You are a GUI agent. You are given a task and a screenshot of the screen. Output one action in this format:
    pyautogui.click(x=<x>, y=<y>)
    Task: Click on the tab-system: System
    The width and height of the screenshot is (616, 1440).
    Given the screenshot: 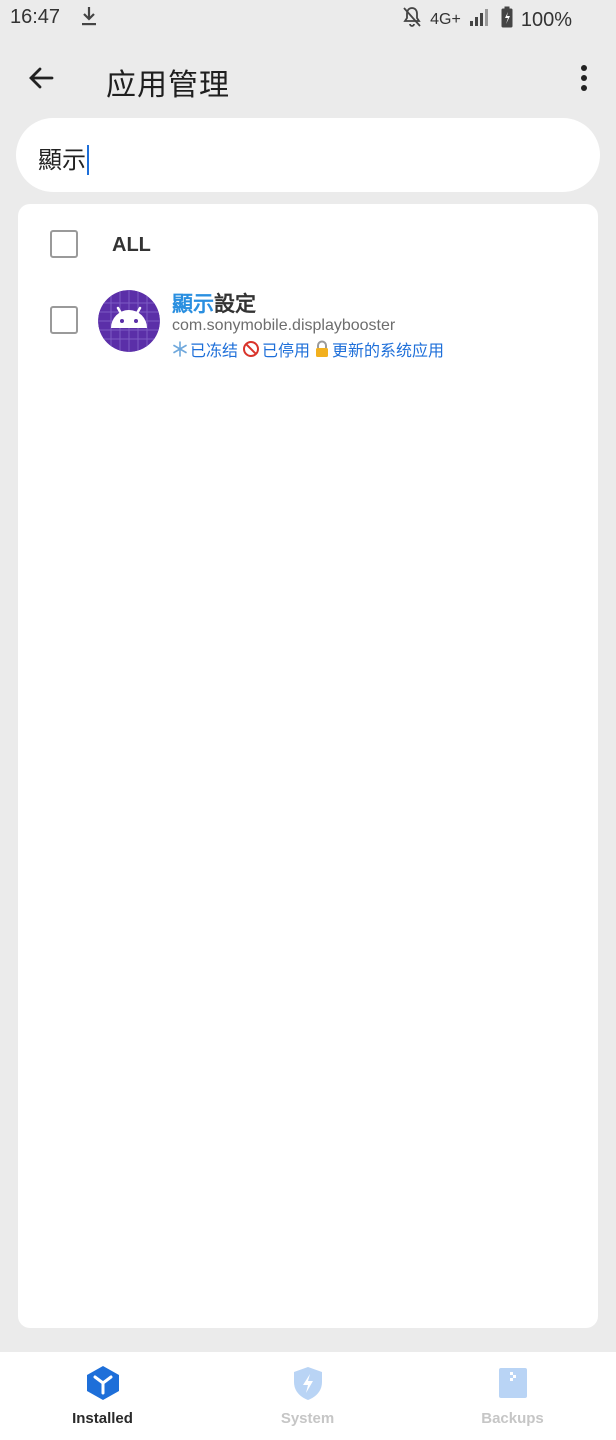 What is the action you would take?
    pyautogui.click(x=307, y=1396)
    